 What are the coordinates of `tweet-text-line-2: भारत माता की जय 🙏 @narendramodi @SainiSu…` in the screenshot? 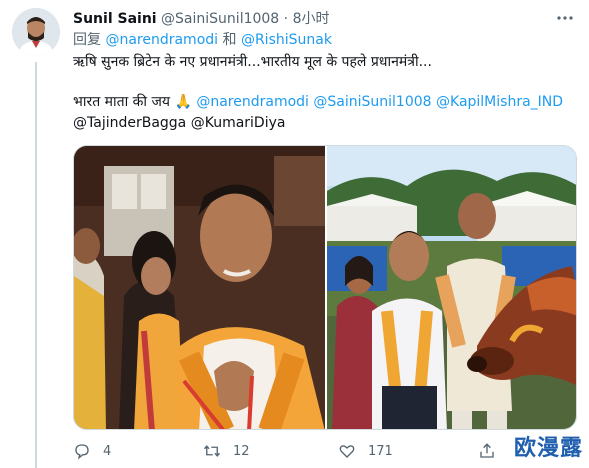 It's located at (318, 102).